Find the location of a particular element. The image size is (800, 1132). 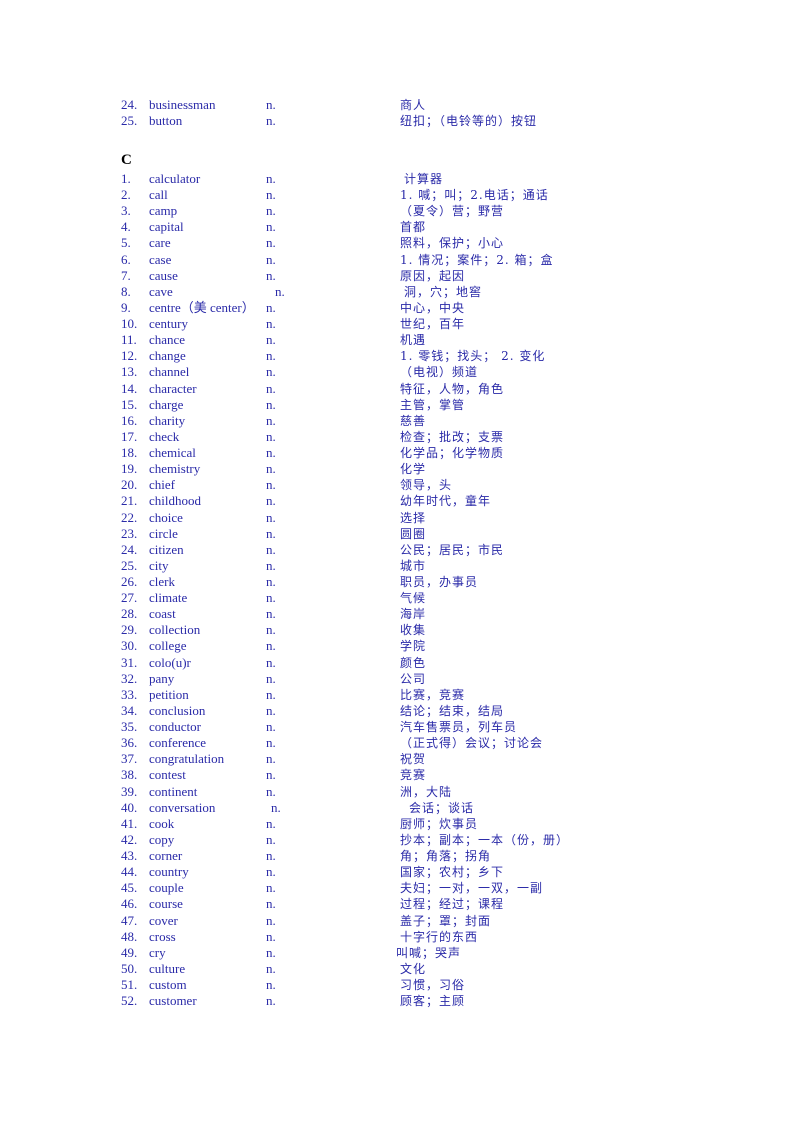

entry-word: character is located at coordinates (173, 388).